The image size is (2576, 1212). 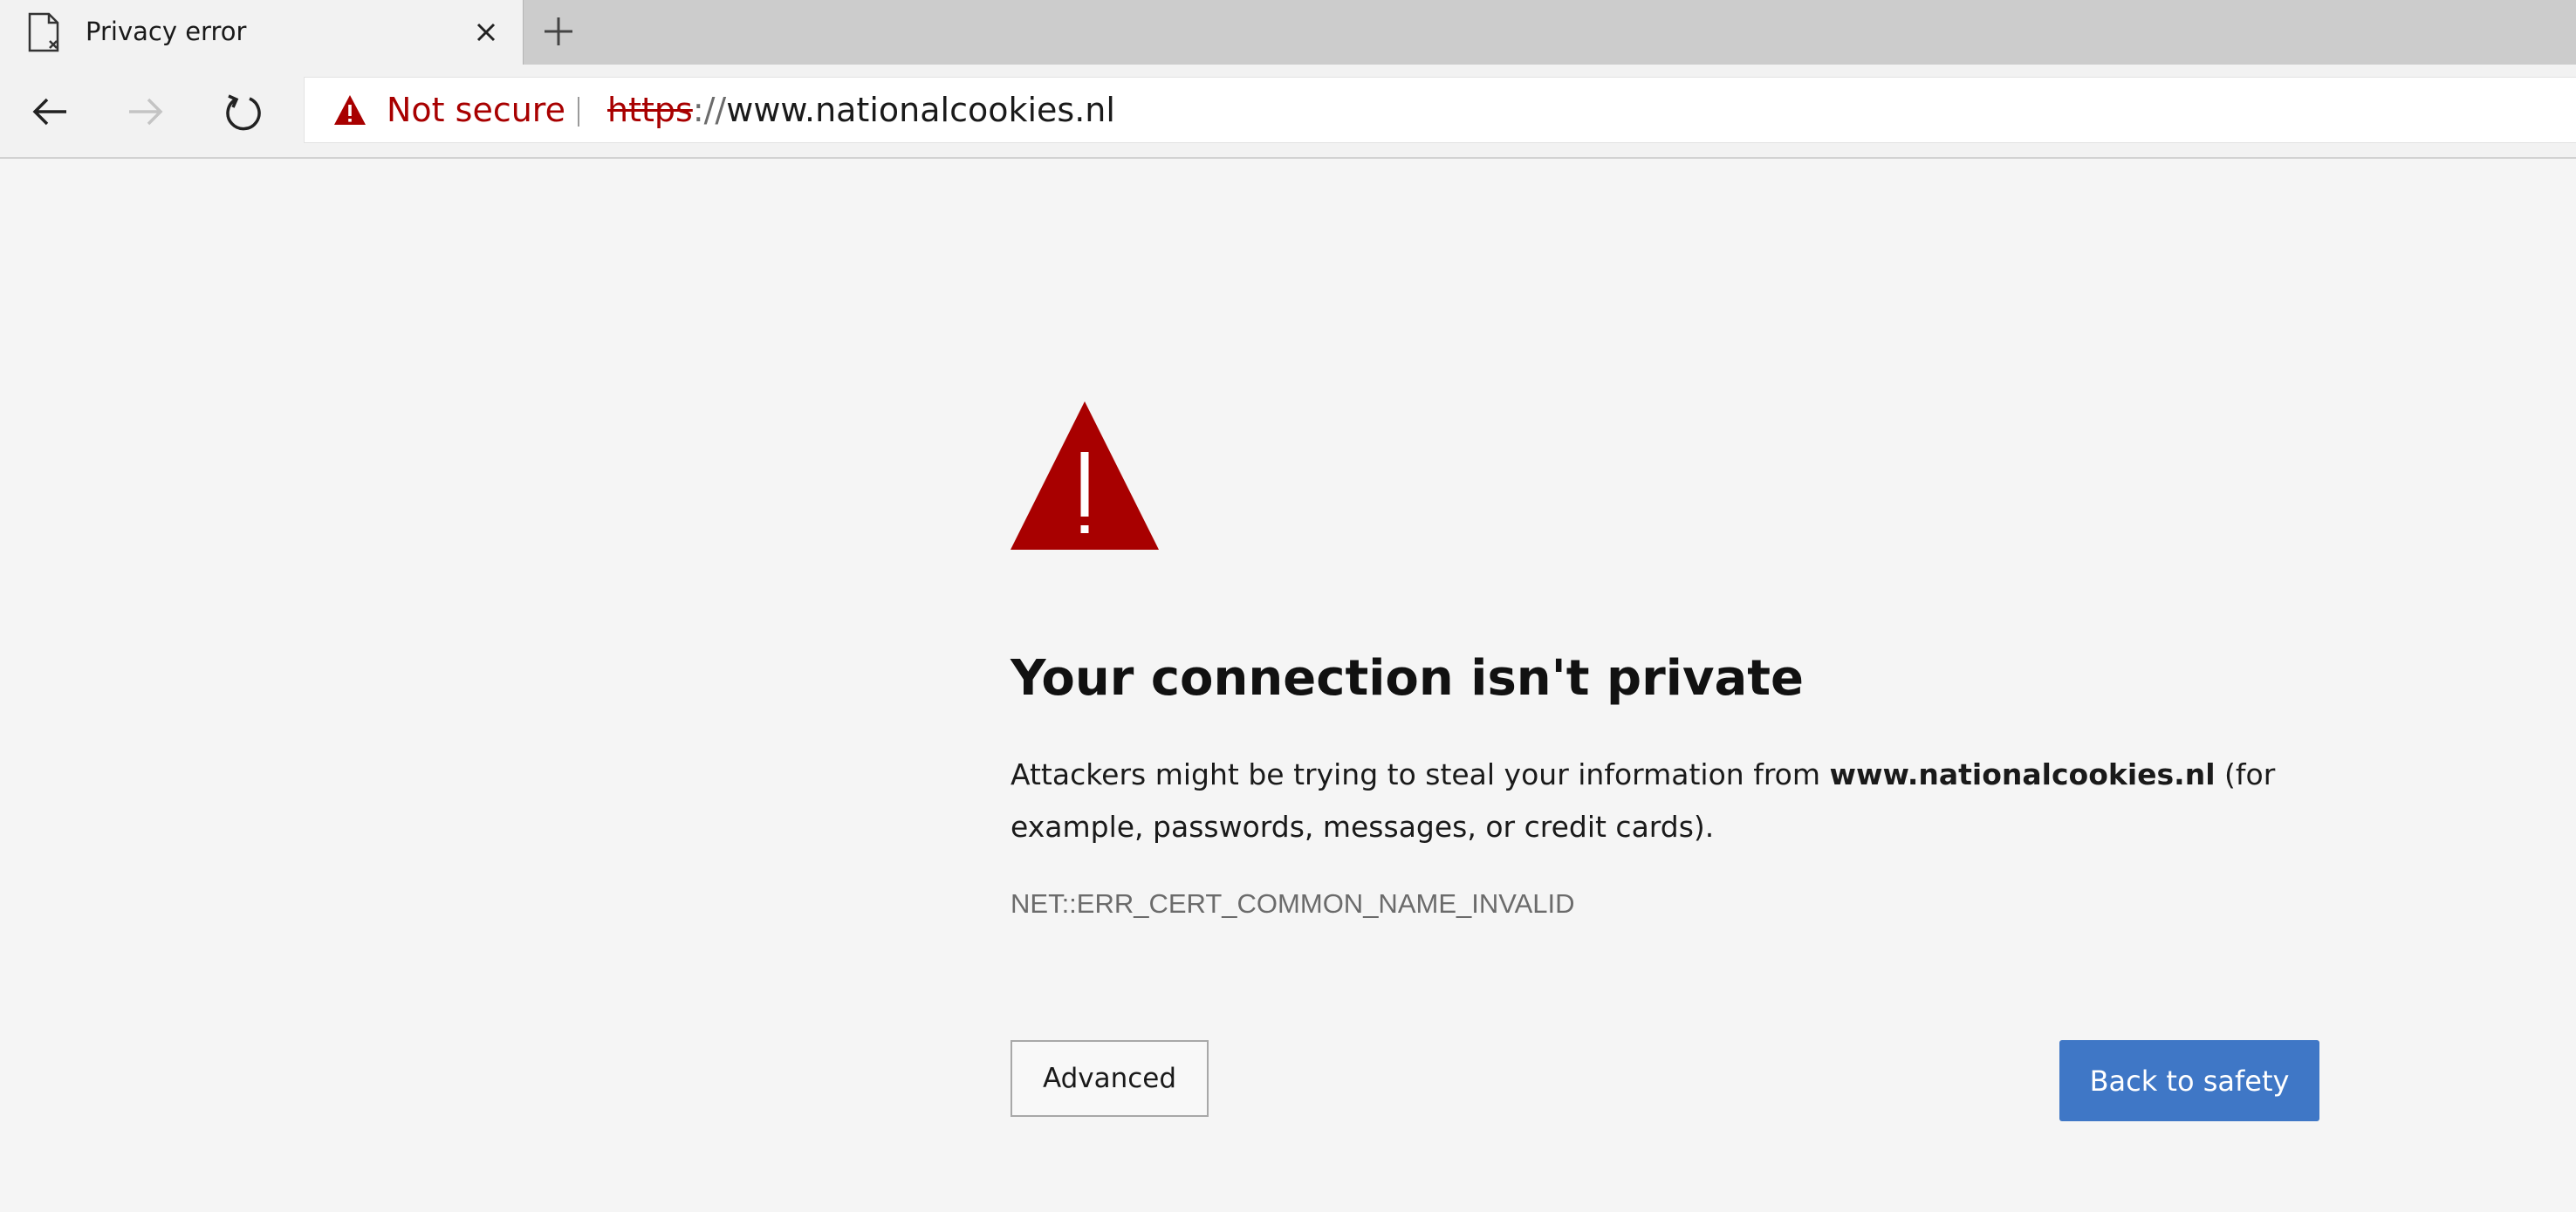 I want to click on error-code: NET::ERR_CERT_COMMON_NAME_INVALID, so click(x=1293, y=903).